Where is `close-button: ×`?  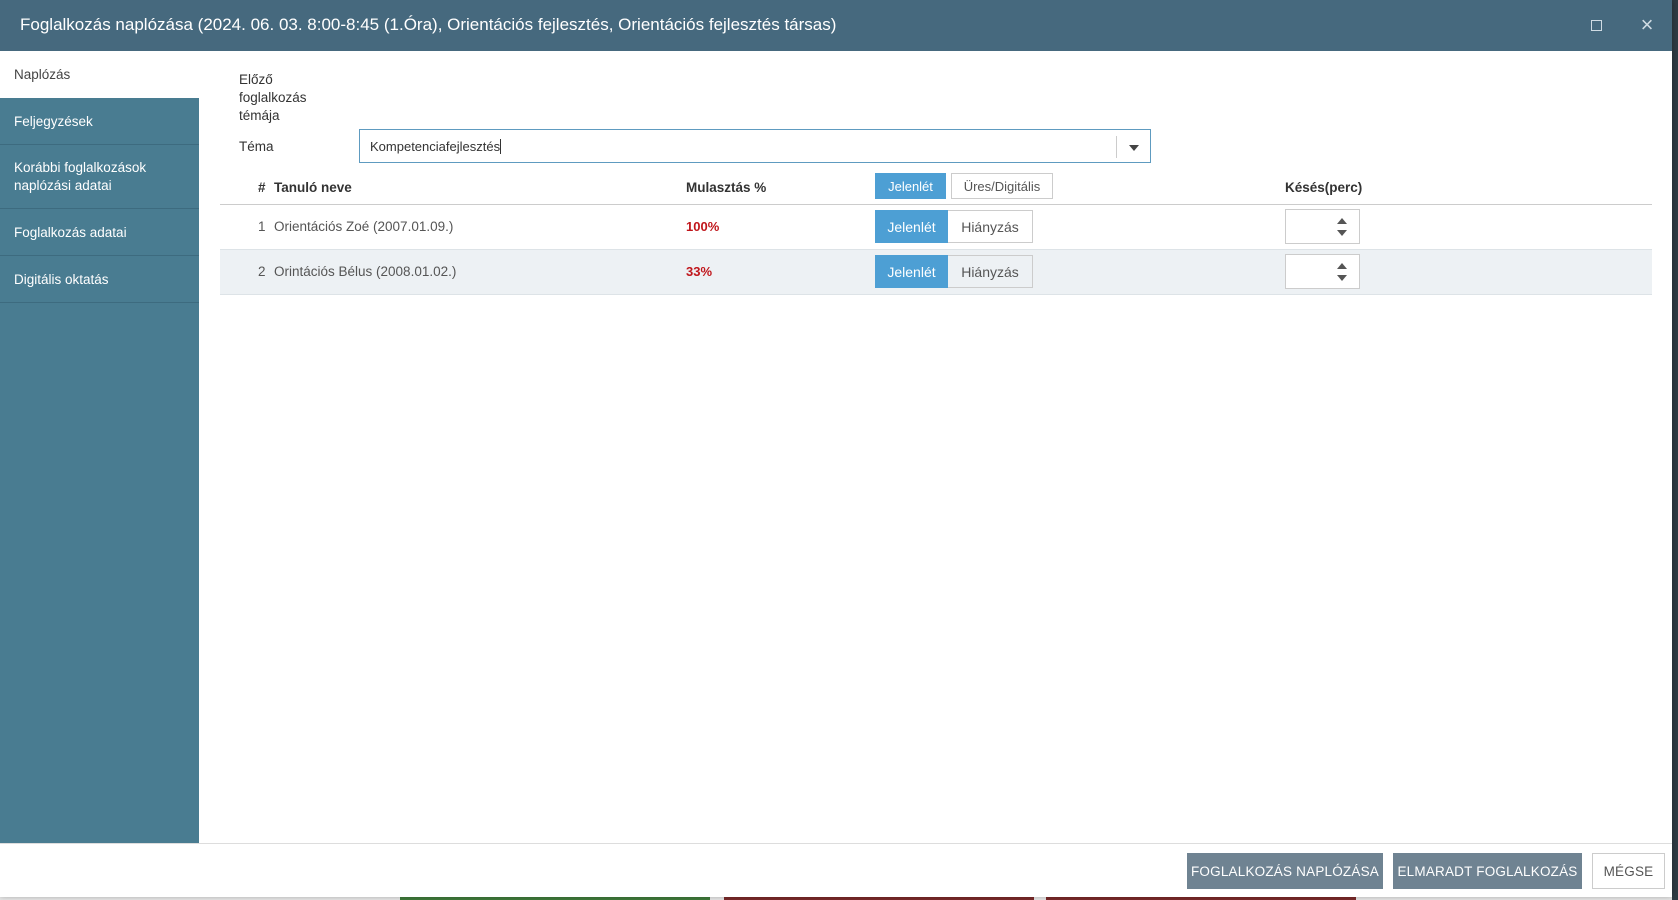
close-button: × is located at coordinates (1647, 25).